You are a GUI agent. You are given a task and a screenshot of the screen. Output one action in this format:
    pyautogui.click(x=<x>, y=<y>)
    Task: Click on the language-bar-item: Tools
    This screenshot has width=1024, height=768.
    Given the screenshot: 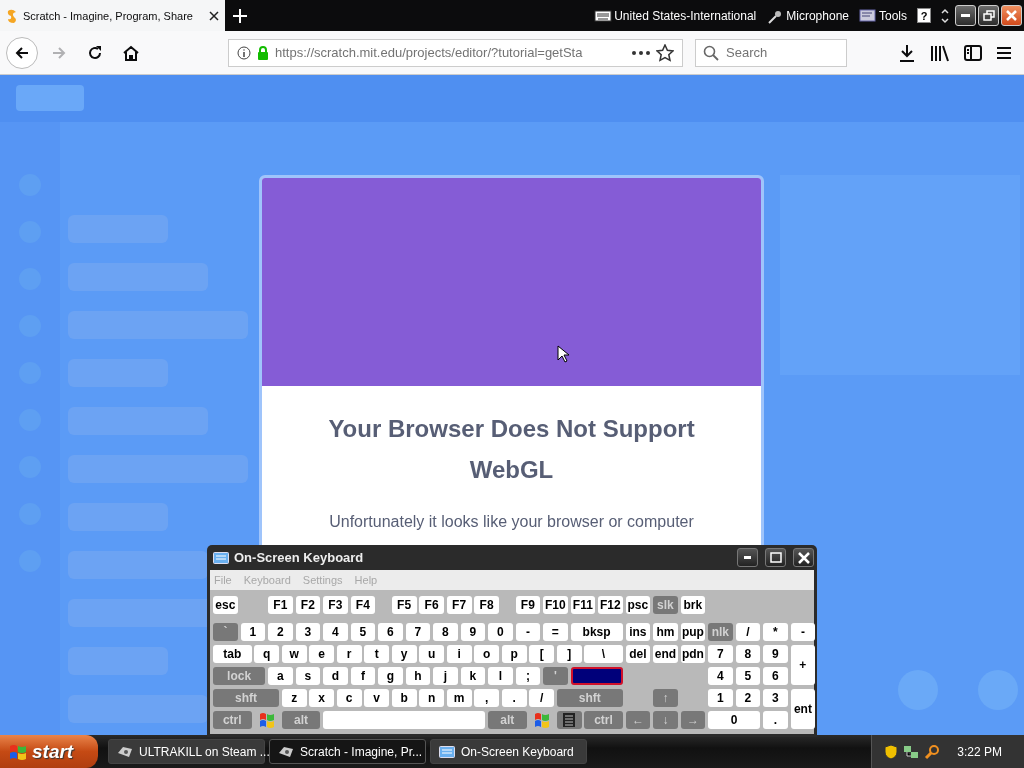 What is the action you would take?
    pyautogui.click(x=883, y=15)
    